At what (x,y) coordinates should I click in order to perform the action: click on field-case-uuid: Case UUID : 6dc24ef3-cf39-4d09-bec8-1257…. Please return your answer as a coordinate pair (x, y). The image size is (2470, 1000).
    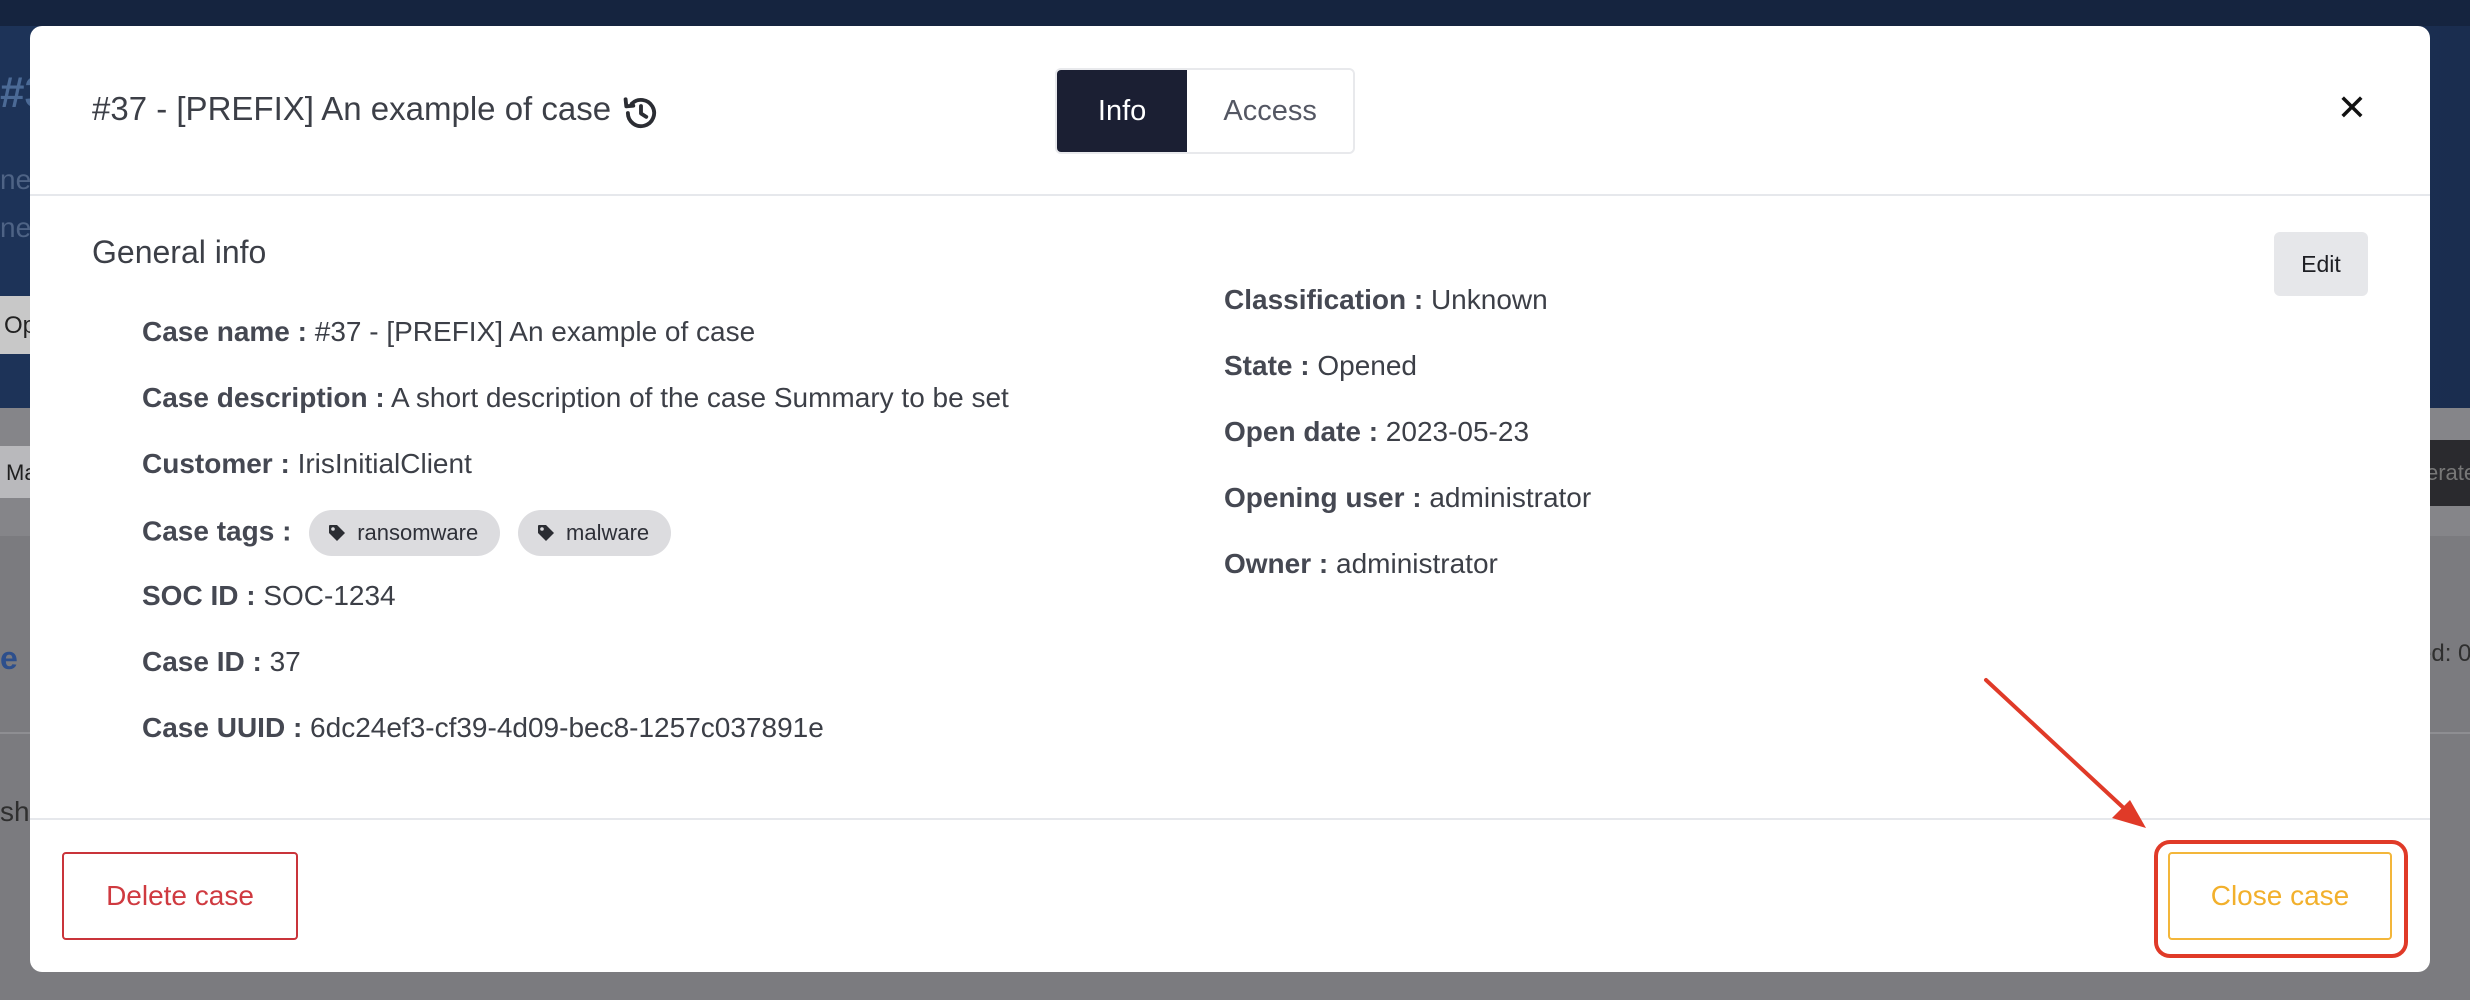
    Looking at the image, I should click on (483, 728).